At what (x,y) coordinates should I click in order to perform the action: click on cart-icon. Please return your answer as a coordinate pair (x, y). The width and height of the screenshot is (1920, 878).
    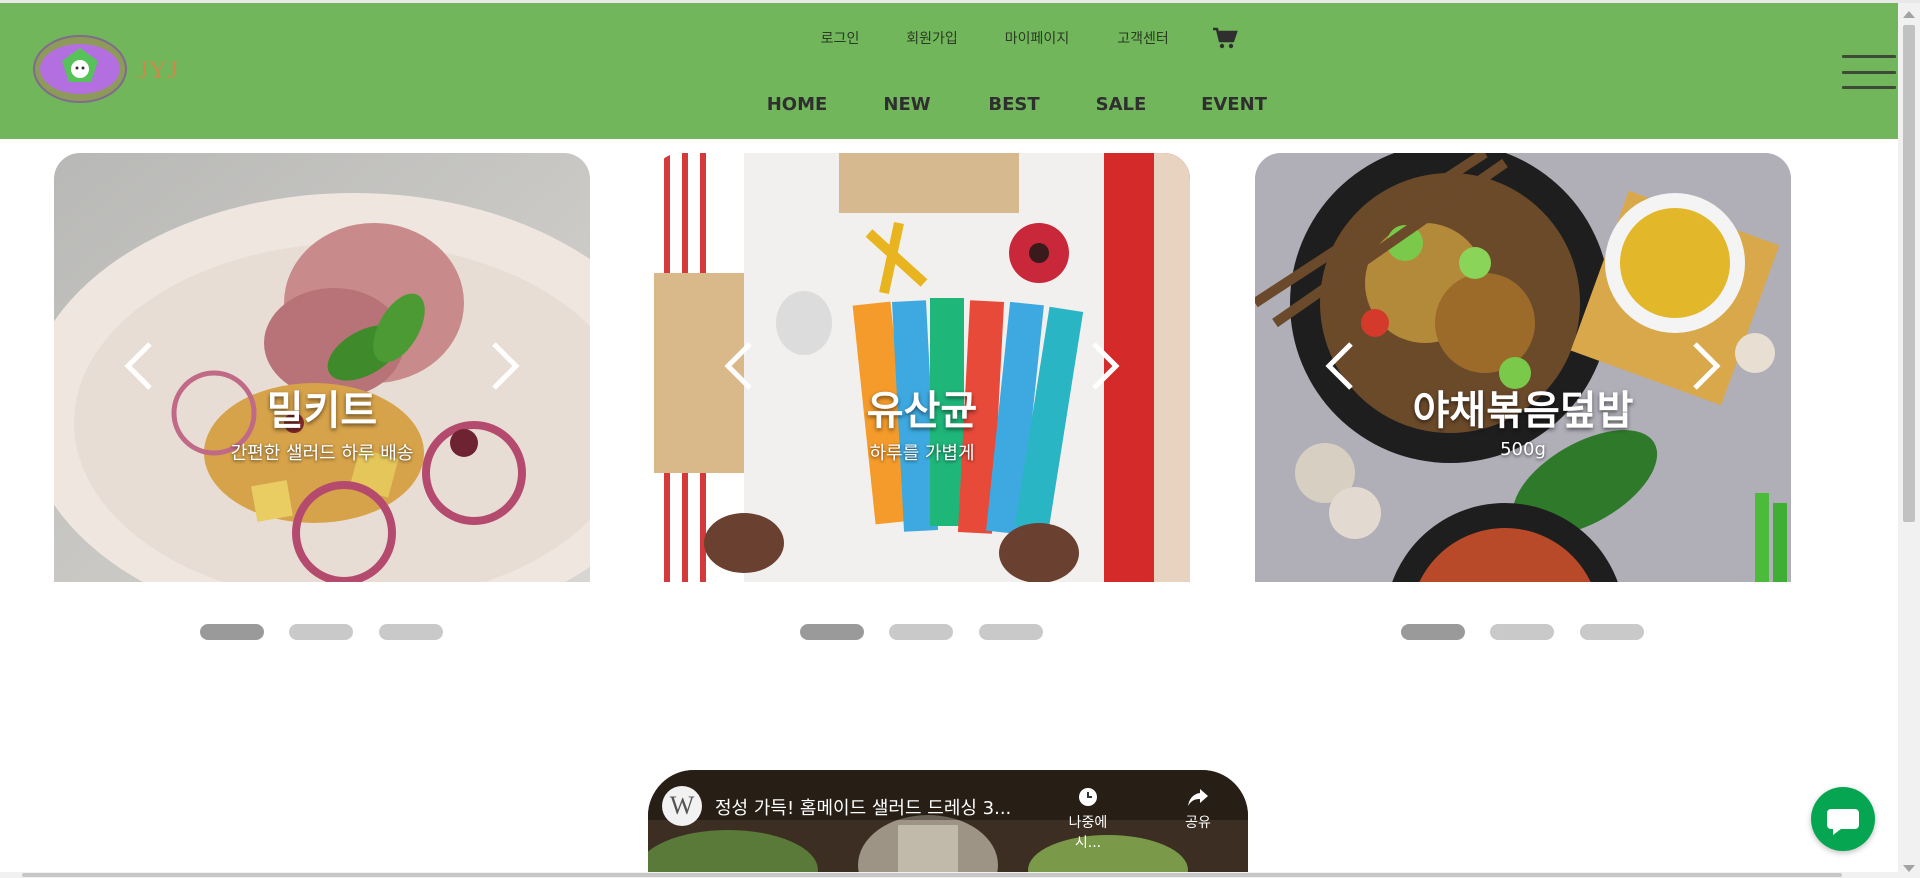
    Looking at the image, I should click on (1225, 38).